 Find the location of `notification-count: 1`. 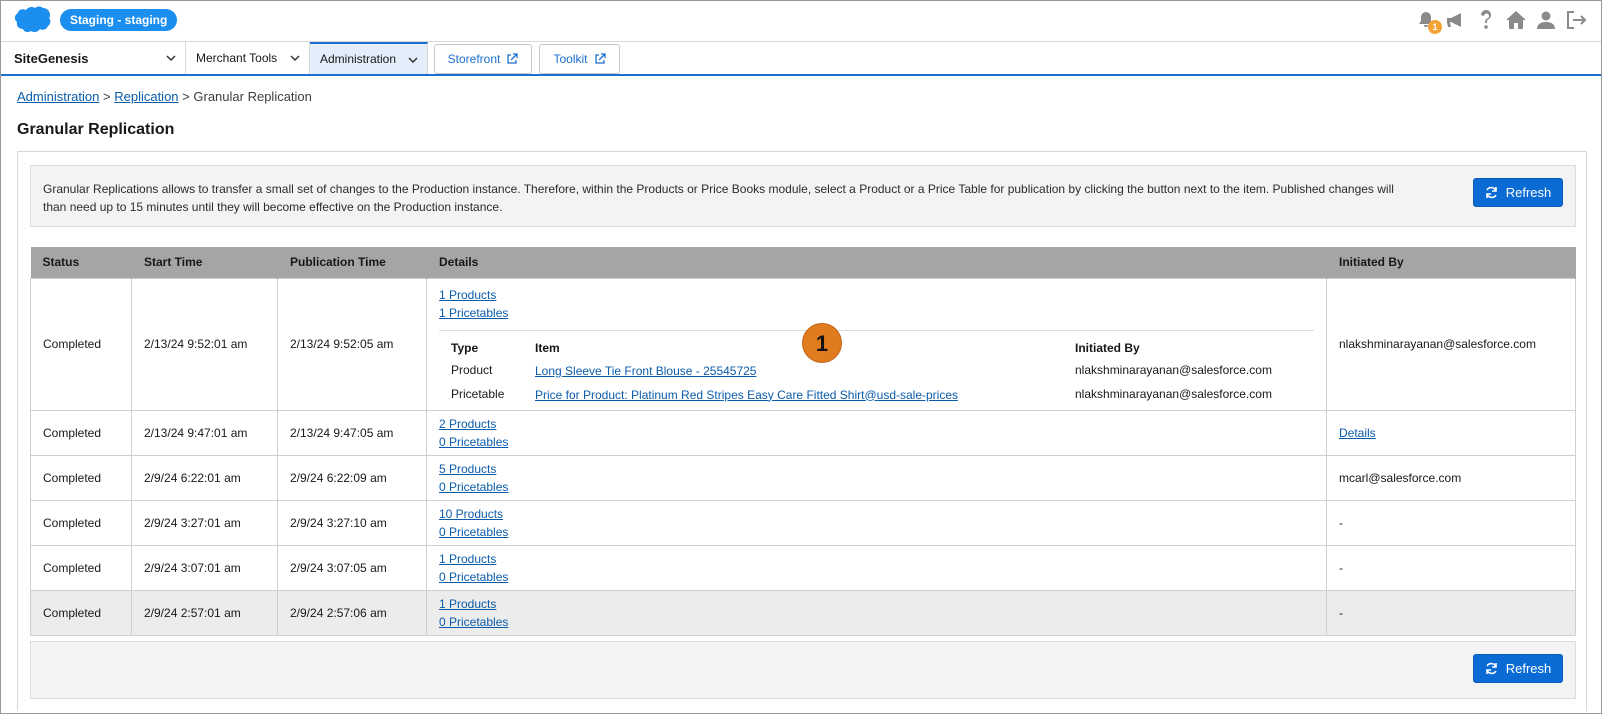

notification-count: 1 is located at coordinates (1435, 27).